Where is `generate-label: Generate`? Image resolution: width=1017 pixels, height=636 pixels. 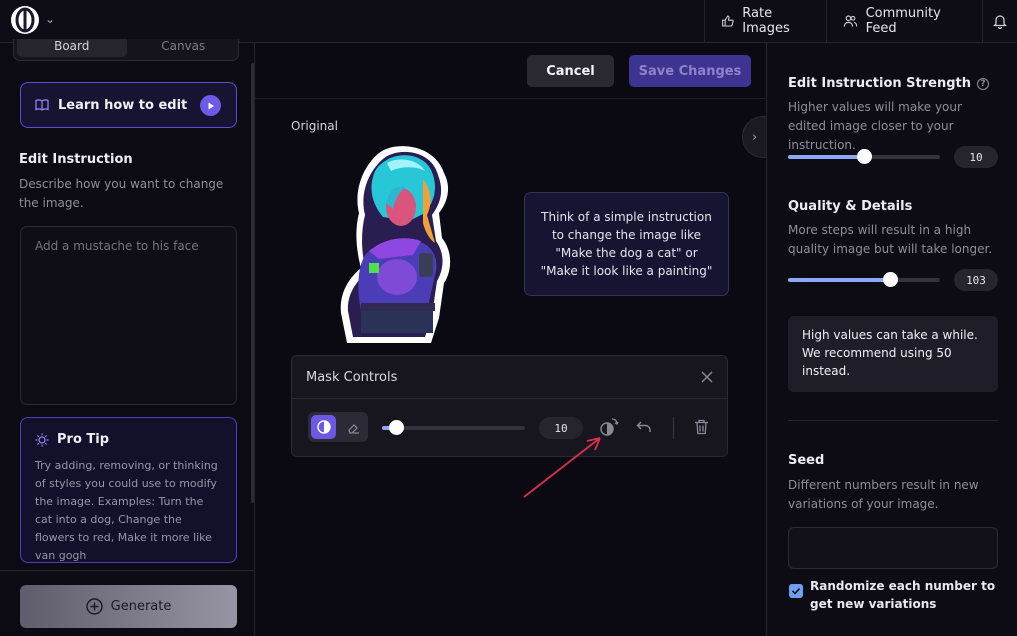
generate-label: Generate is located at coordinates (141, 606).